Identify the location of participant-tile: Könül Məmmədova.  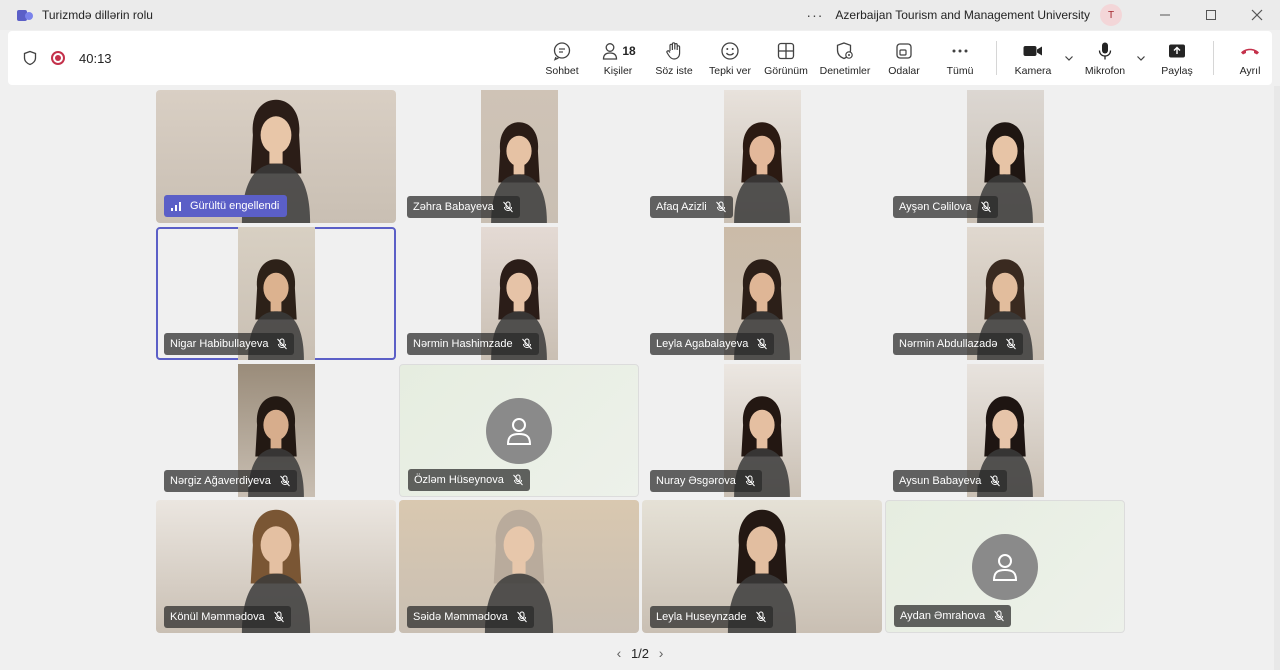
(276, 566).